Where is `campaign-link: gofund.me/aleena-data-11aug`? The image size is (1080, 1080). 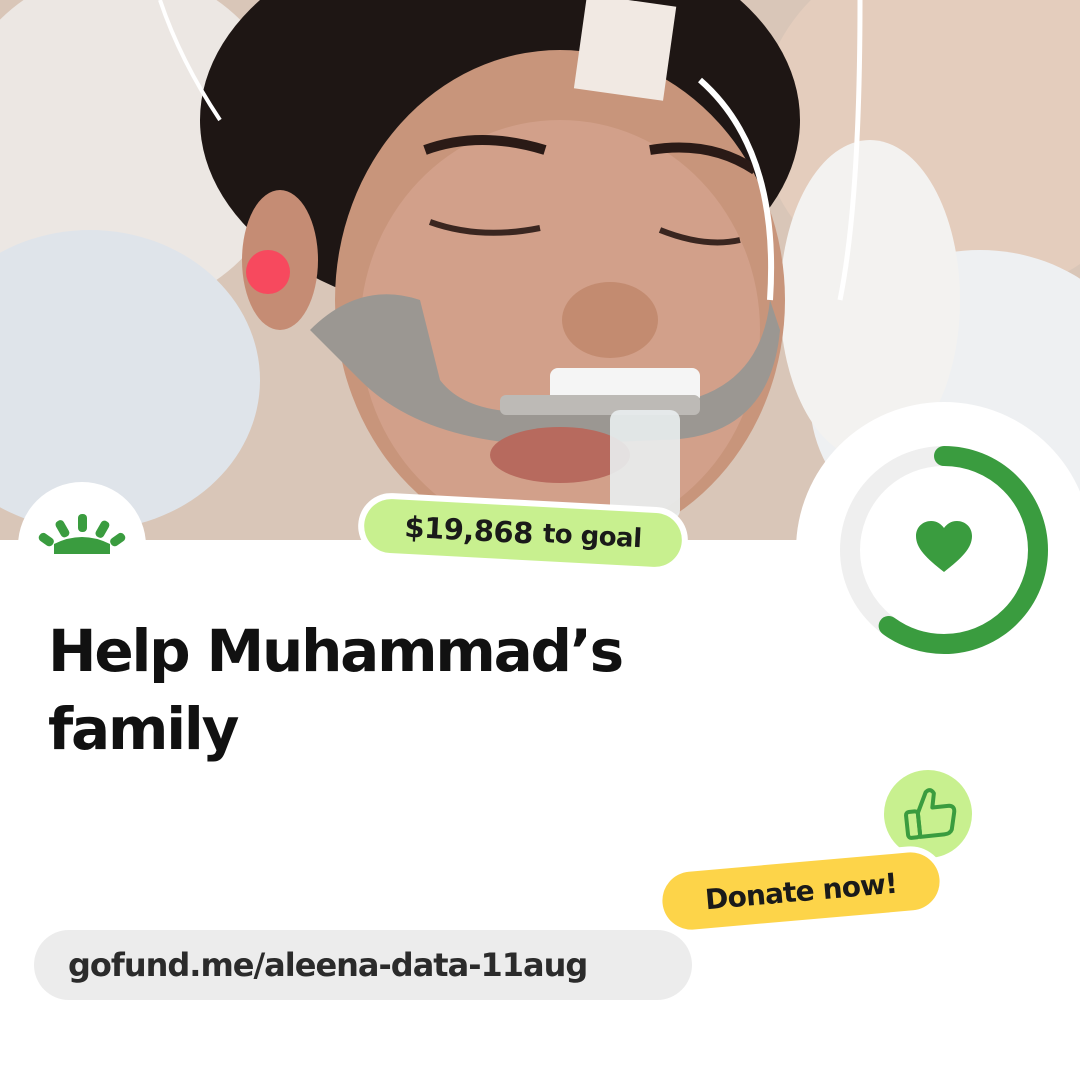 campaign-link: gofund.me/aleena-data-11aug is located at coordinates (363, 965).